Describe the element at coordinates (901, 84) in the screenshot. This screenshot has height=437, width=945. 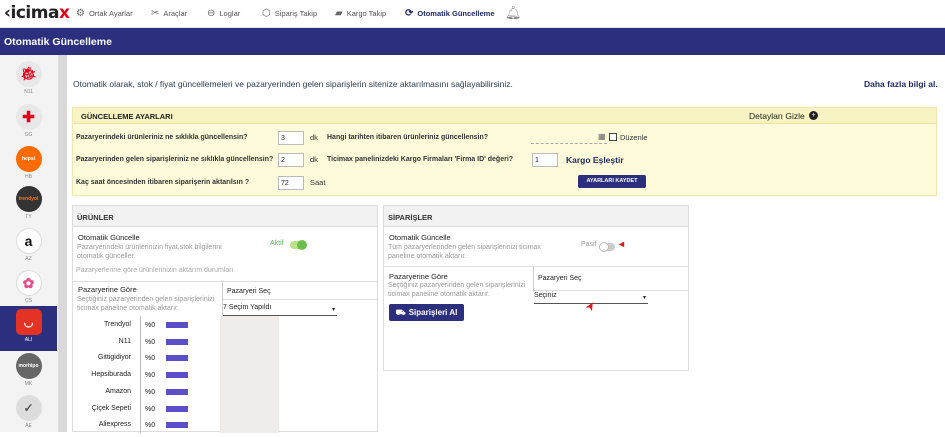
I see `more-info-link: Daha fazla bilgi al.` at that location.